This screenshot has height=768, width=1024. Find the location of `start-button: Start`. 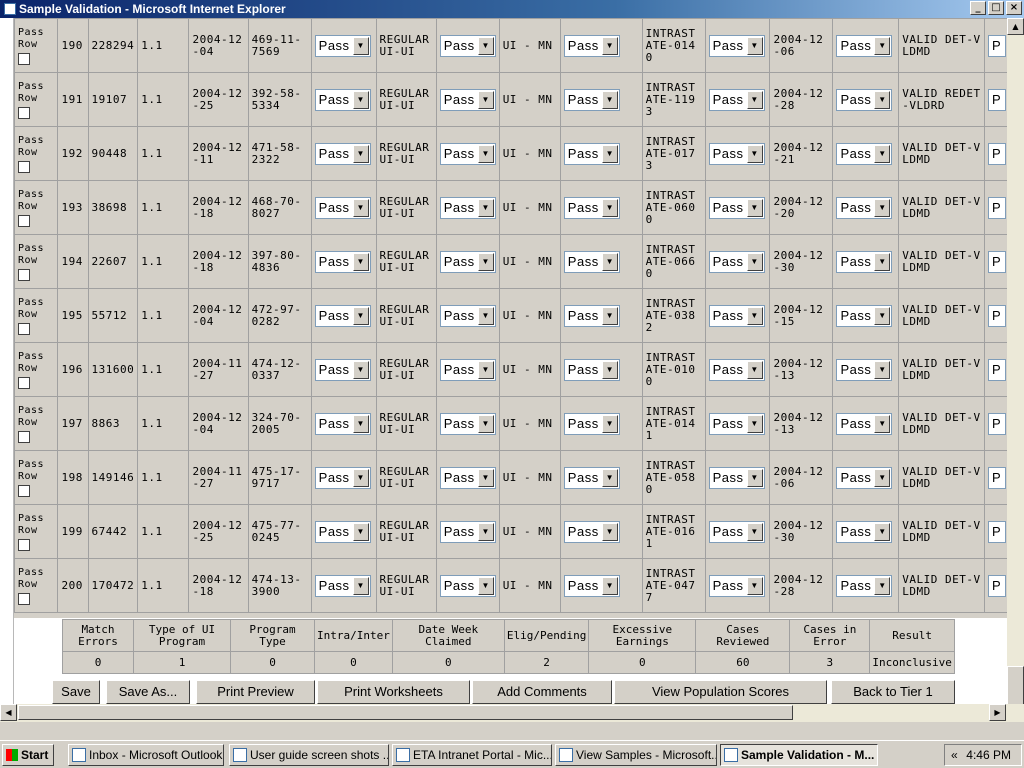

start-button: Start is located at coordinates (28, 755).